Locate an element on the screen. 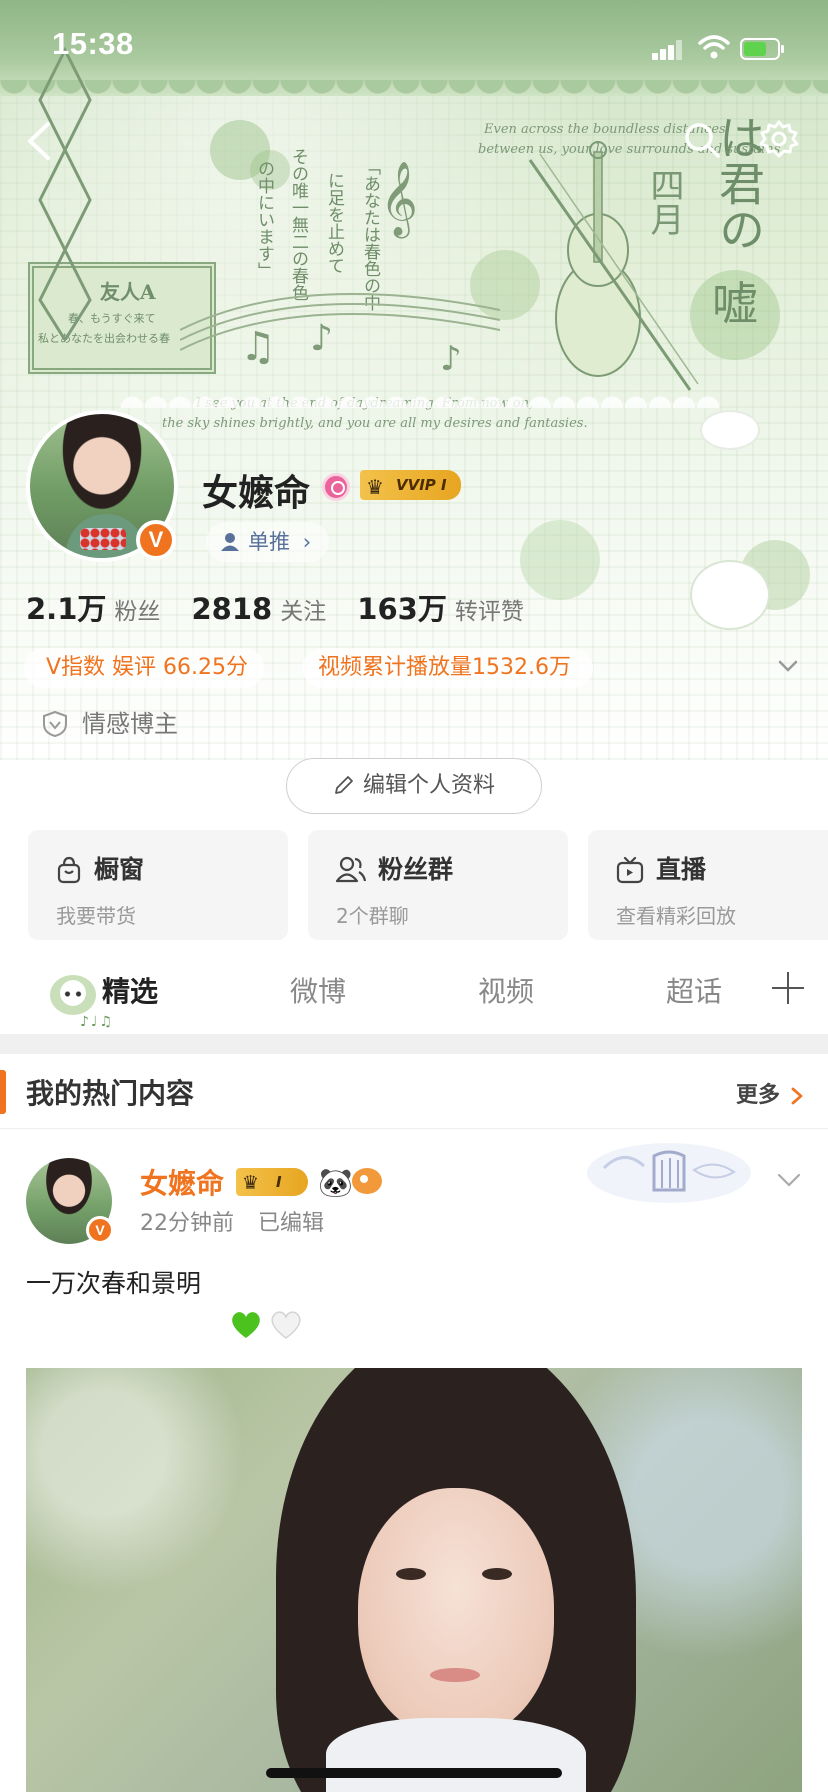 This screenshot has height=1792, width=828. card-title: 橱窗 is located at coordinates (119, 869).